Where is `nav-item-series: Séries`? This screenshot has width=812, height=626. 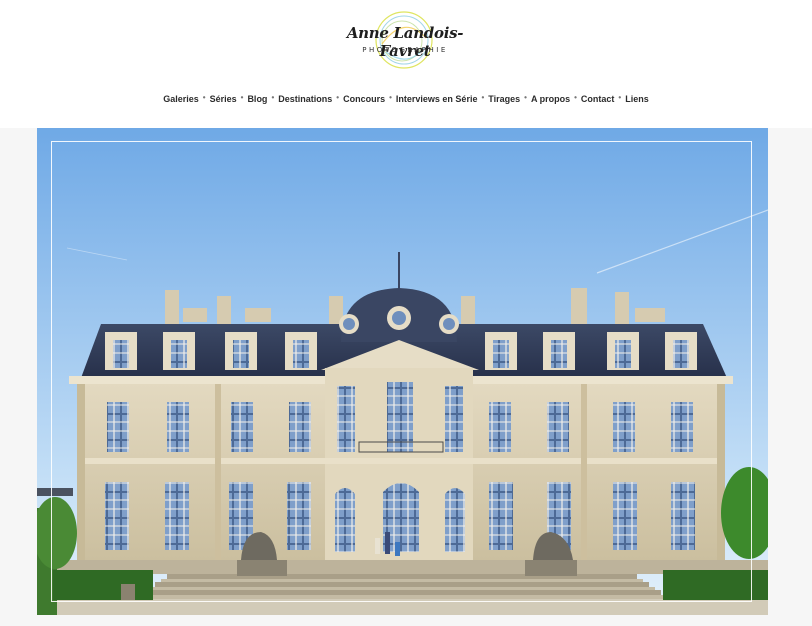 nav-item-series: Séries is located at coordinates (223, 99).